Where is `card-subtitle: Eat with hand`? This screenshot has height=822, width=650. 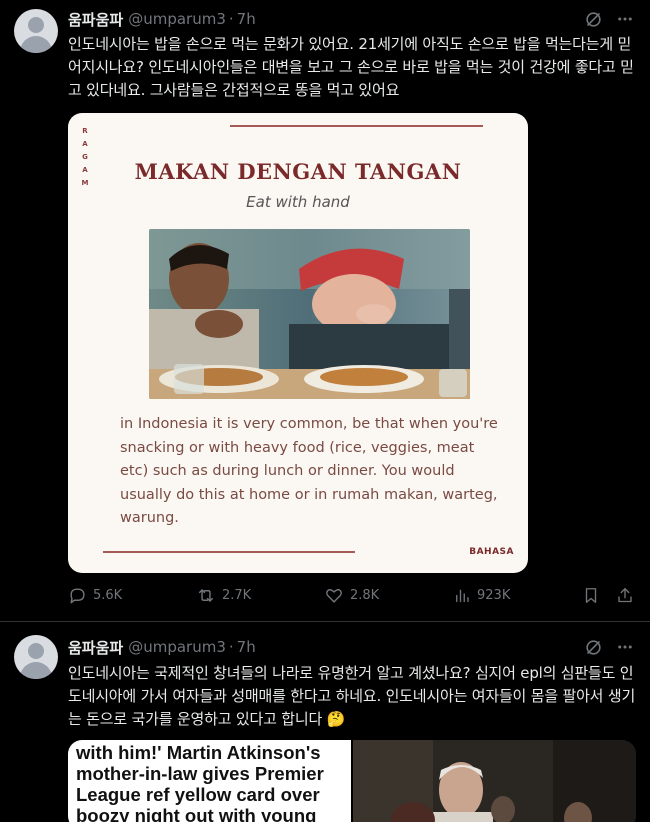
card-subtitle: Eat with hand is located at coordinates (298, 202).